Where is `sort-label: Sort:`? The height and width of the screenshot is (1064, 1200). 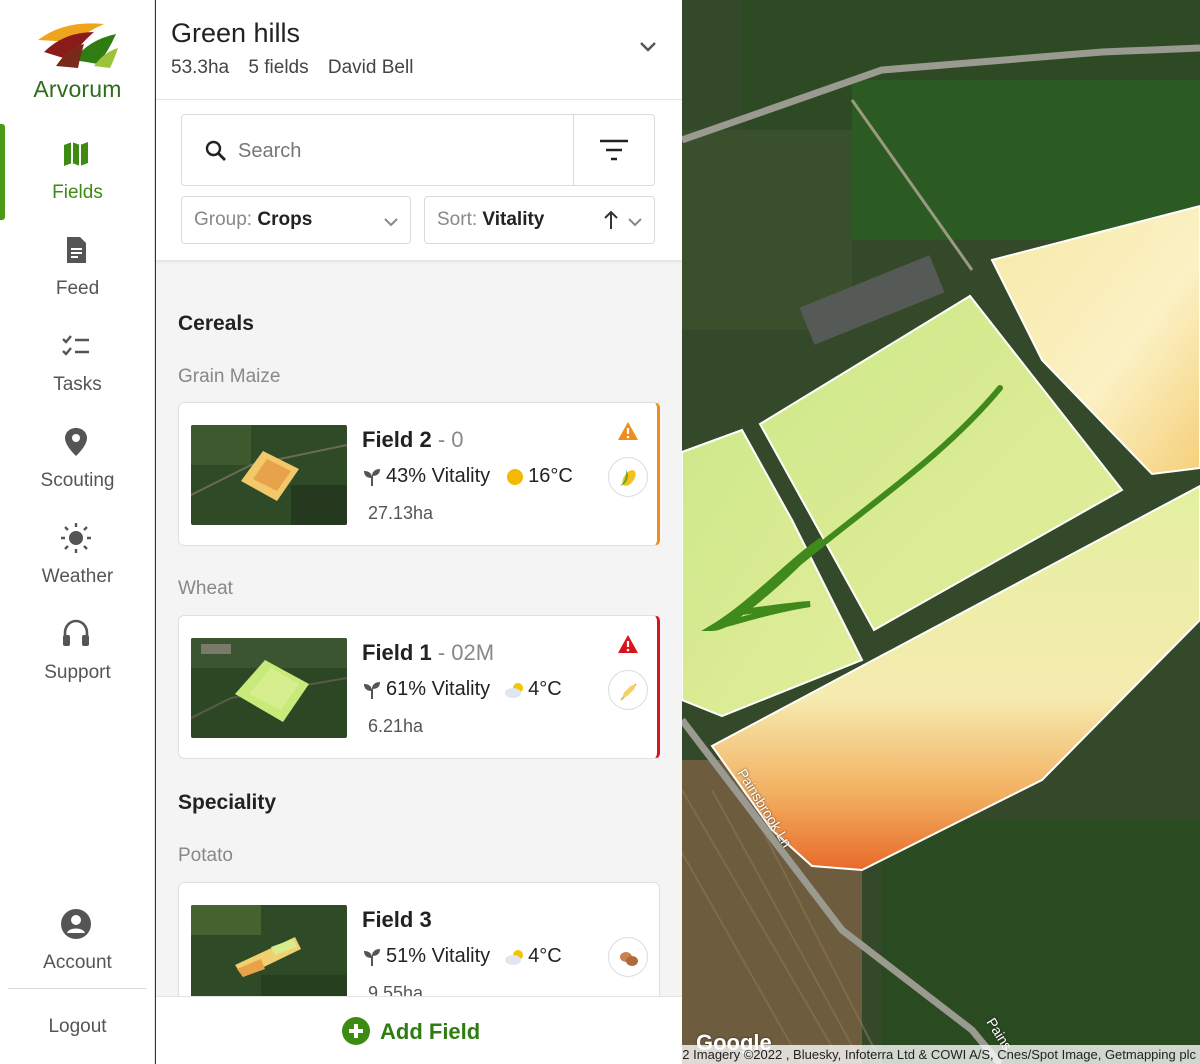
sort-label: Sort: is located at coordinates (457, 219).